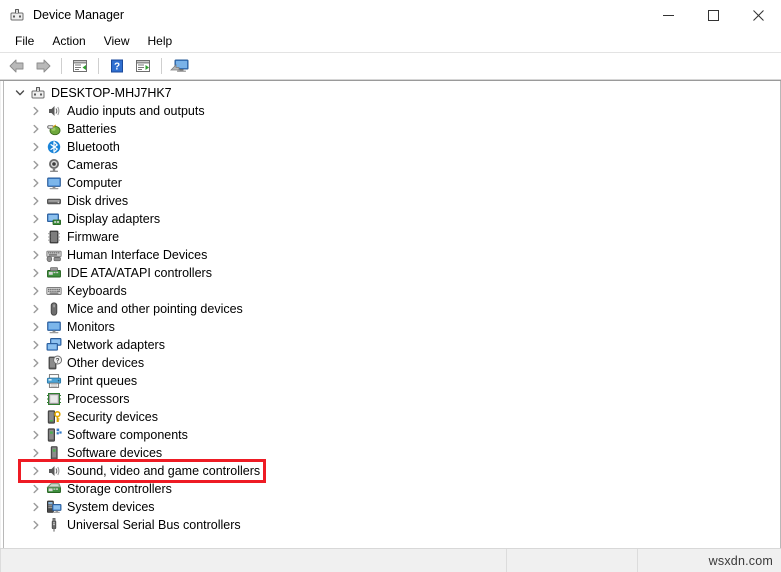  Describe the element at coordinates (24, 41) in the screenshot. I see `menu-file: File` at that location.